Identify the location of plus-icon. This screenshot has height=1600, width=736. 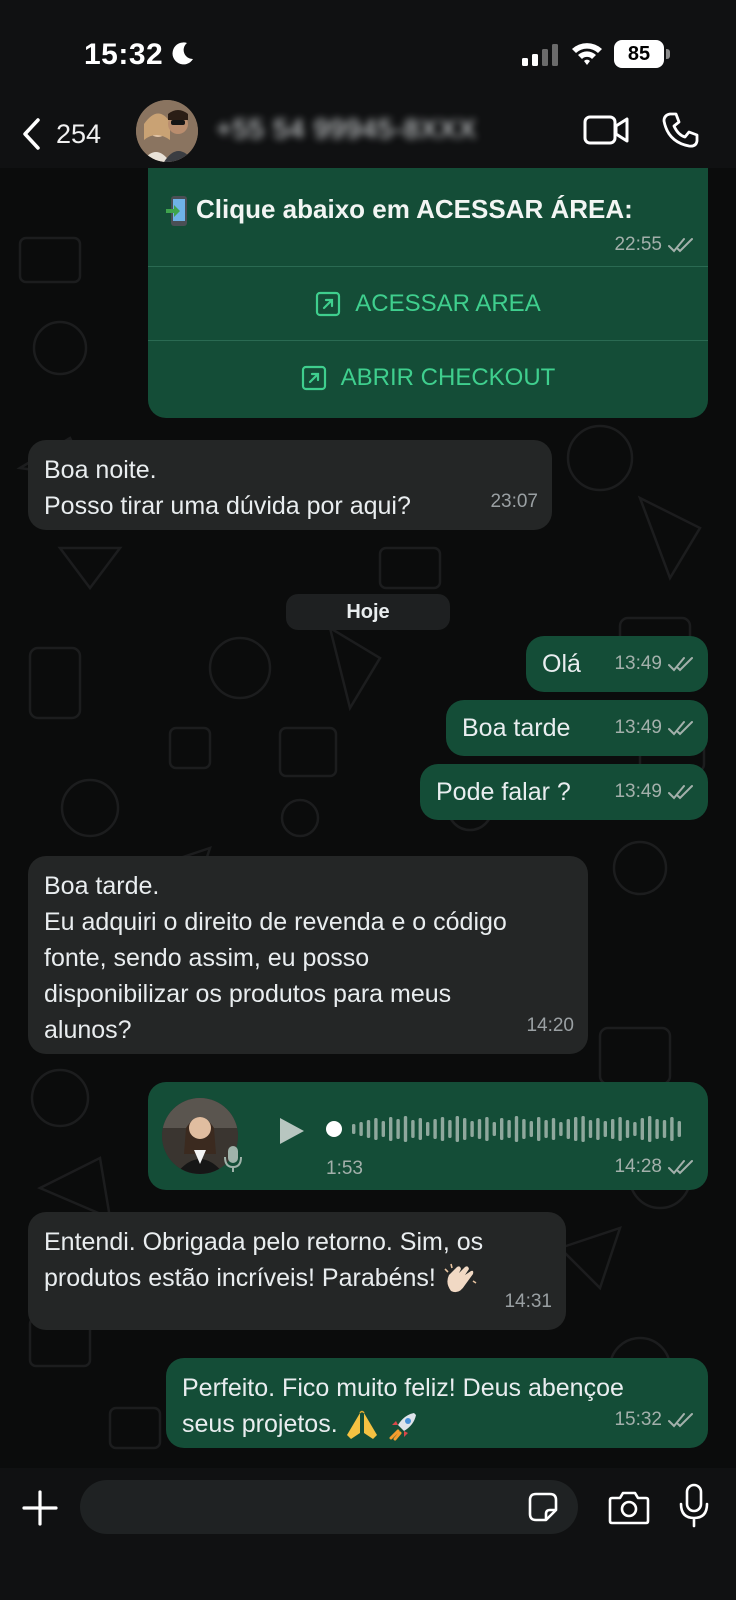
(40, 1508).